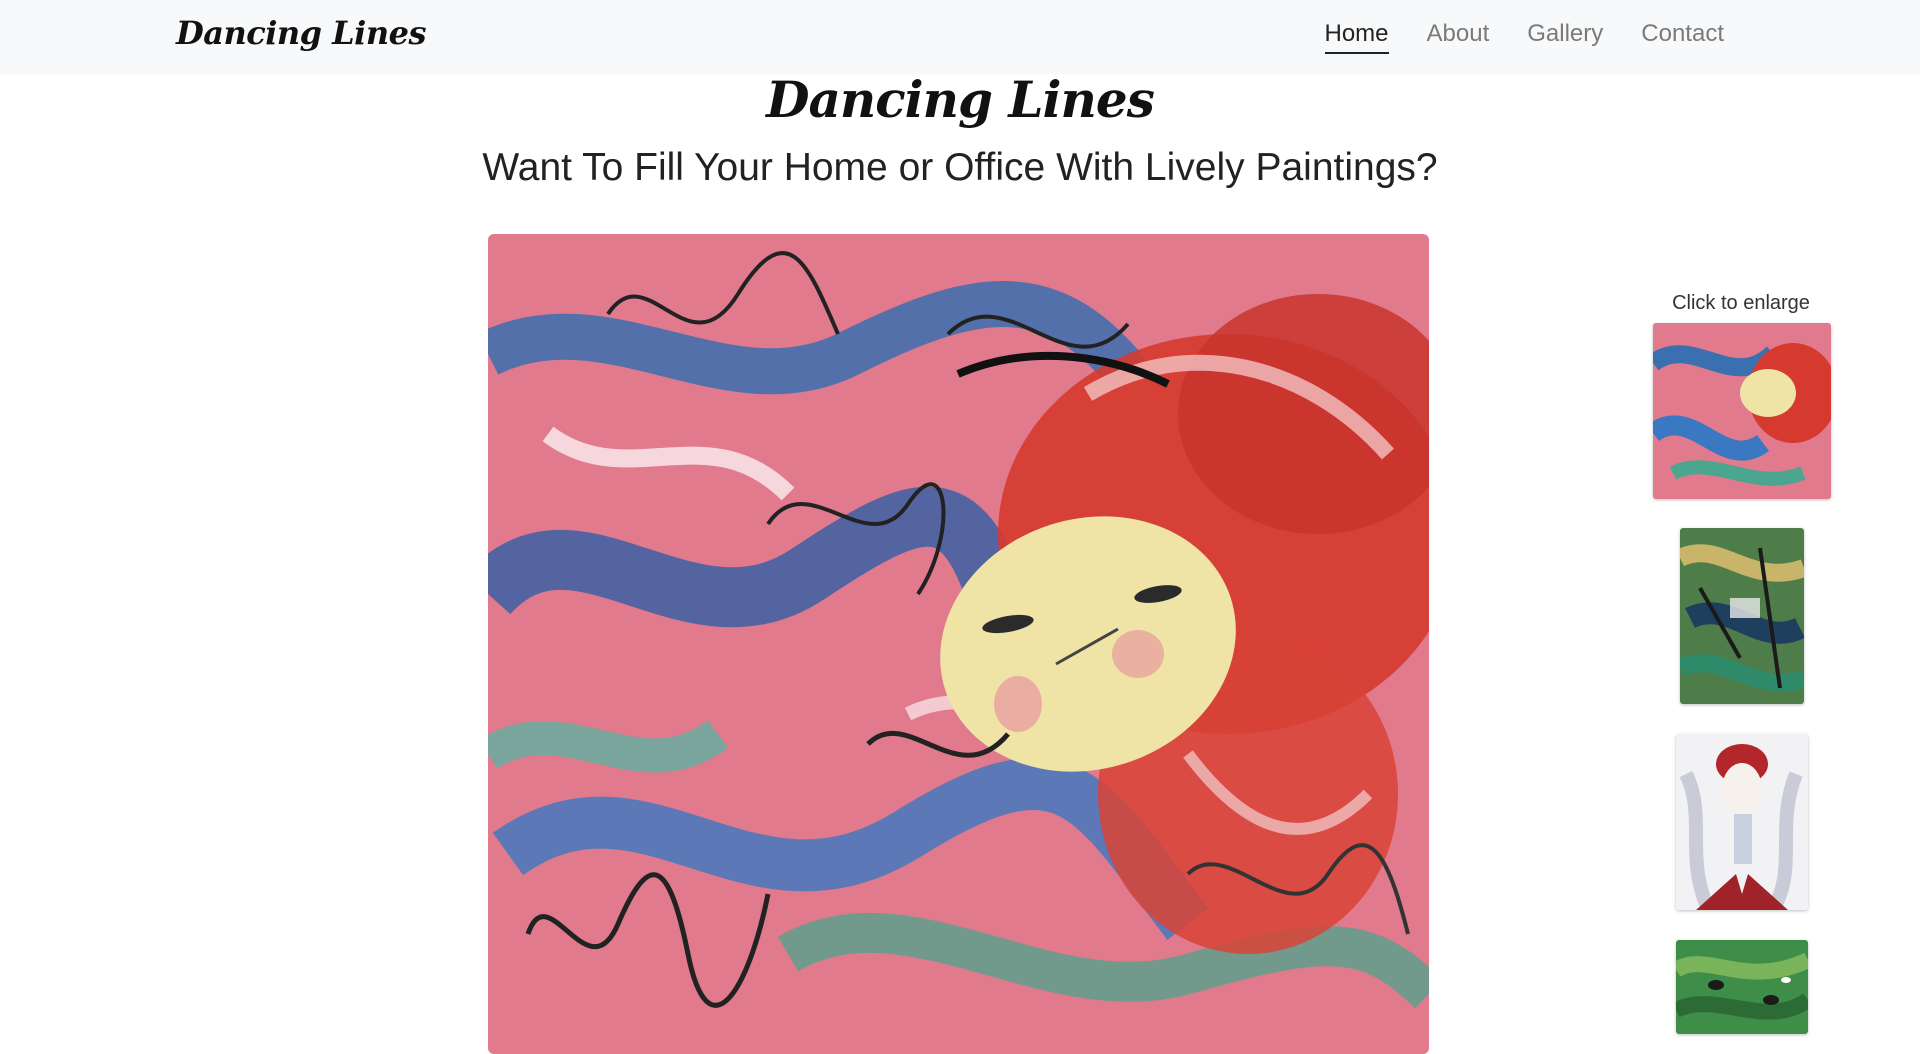 Image resolution: width=1920 pixels, height=1054 pixels. I want to click on nav-item-about: About, so click(1458, 37).